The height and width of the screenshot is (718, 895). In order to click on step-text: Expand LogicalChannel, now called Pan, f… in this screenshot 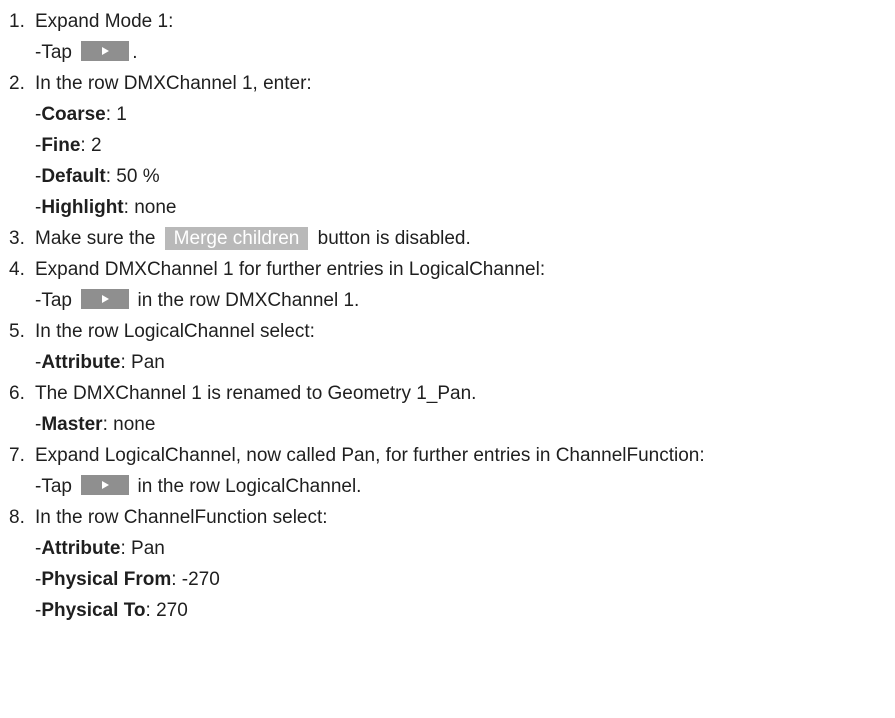, I will do `click(370, 455)`.